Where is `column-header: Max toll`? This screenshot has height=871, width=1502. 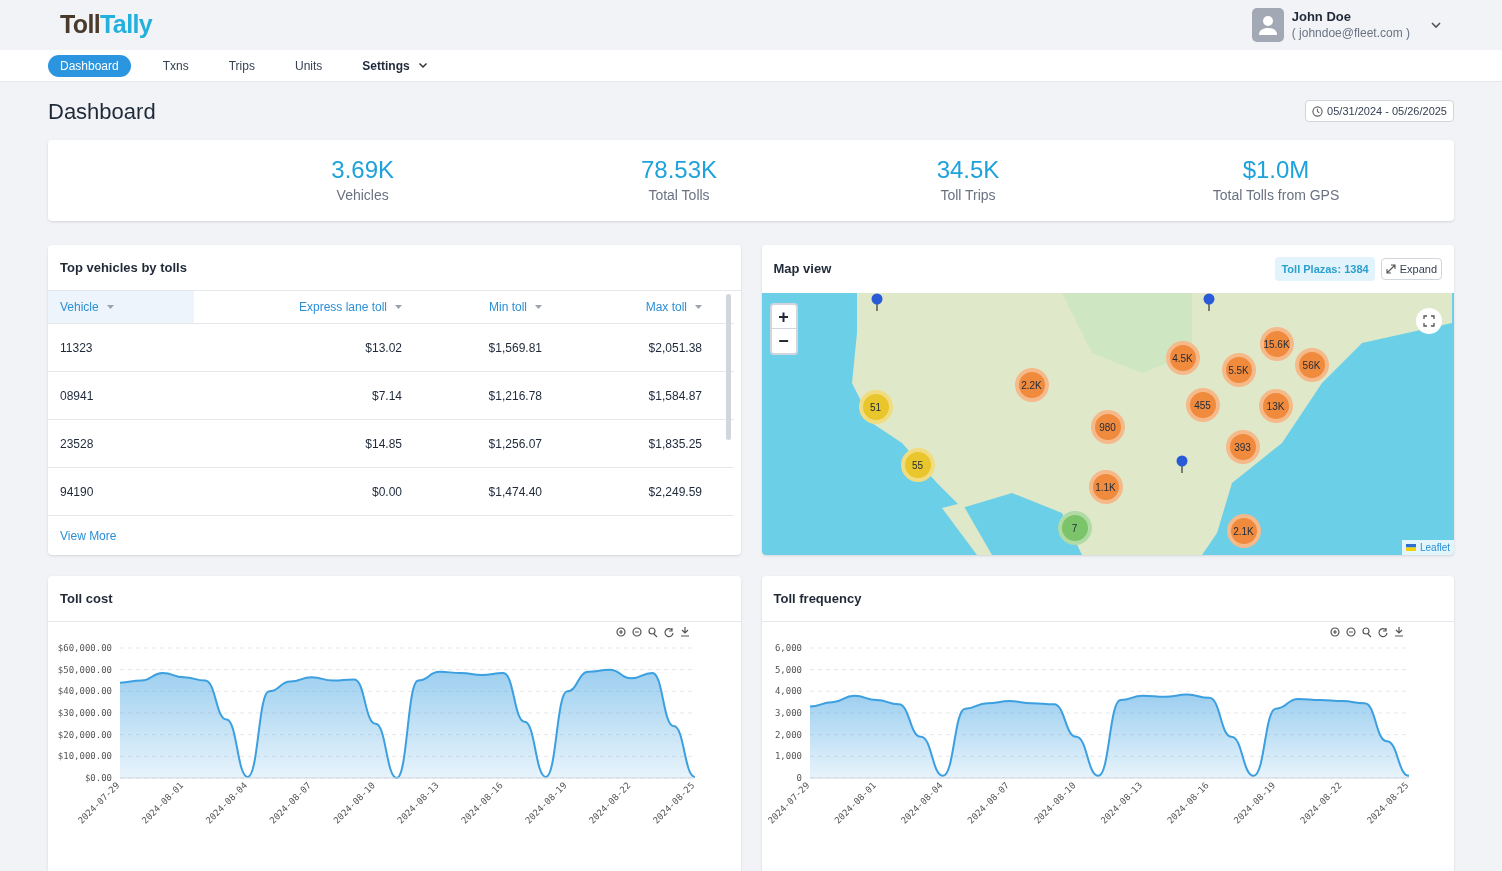
column-header: Max toll is located at coordinates (634, 307).